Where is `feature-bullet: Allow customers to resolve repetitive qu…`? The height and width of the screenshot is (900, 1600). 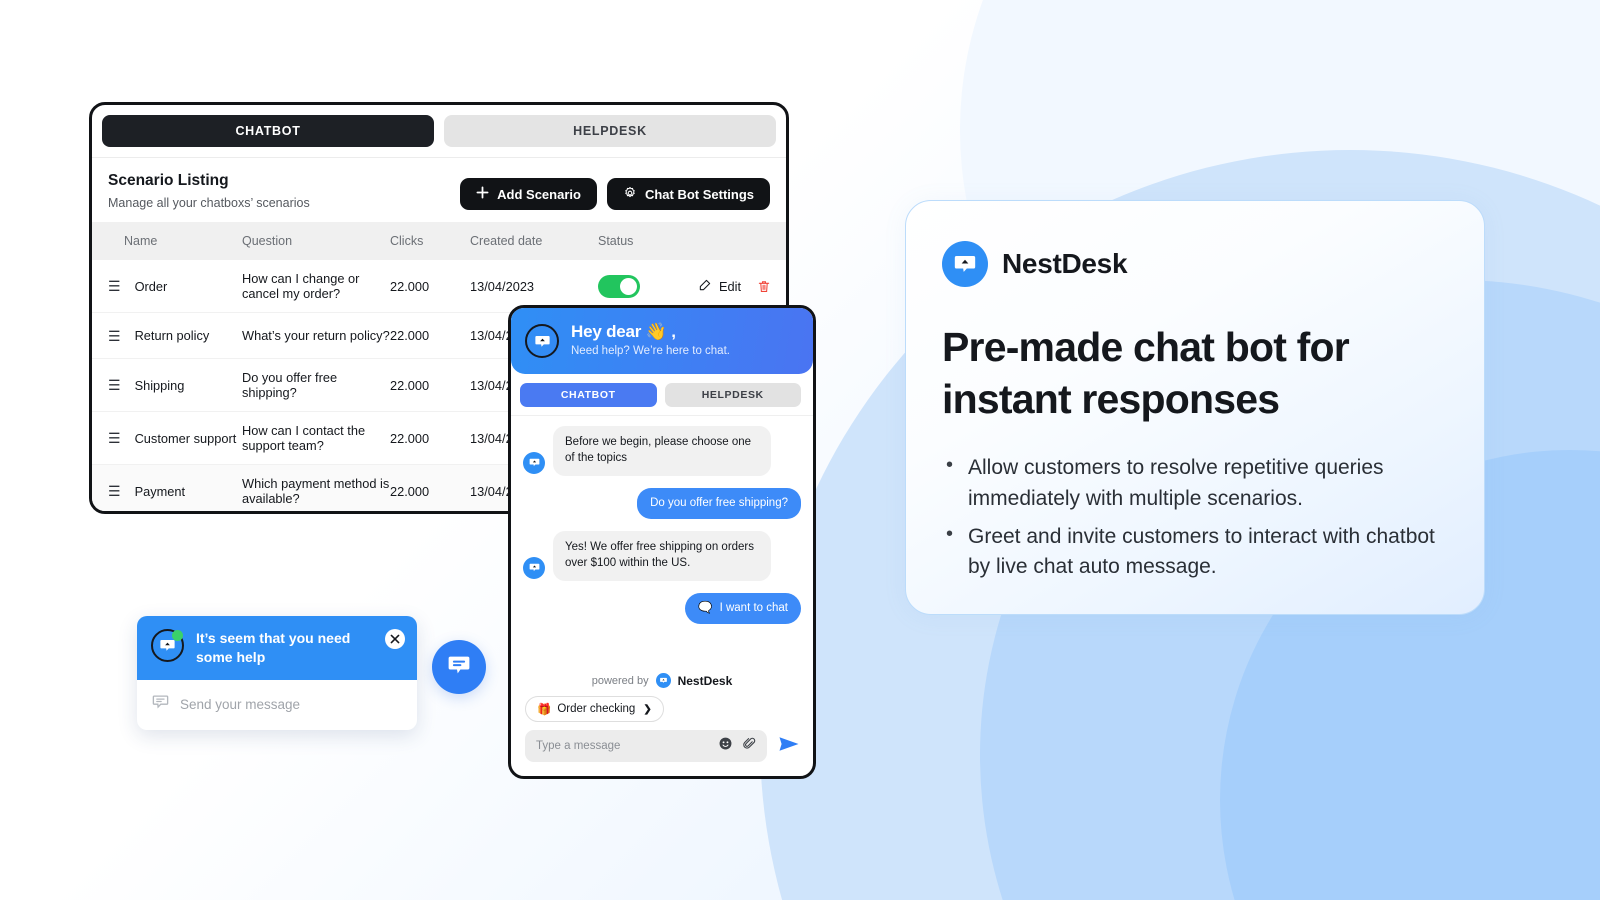
feature-bullet: Allow customers to resolve repetitive qu… is located at coordinates (1195, 482).